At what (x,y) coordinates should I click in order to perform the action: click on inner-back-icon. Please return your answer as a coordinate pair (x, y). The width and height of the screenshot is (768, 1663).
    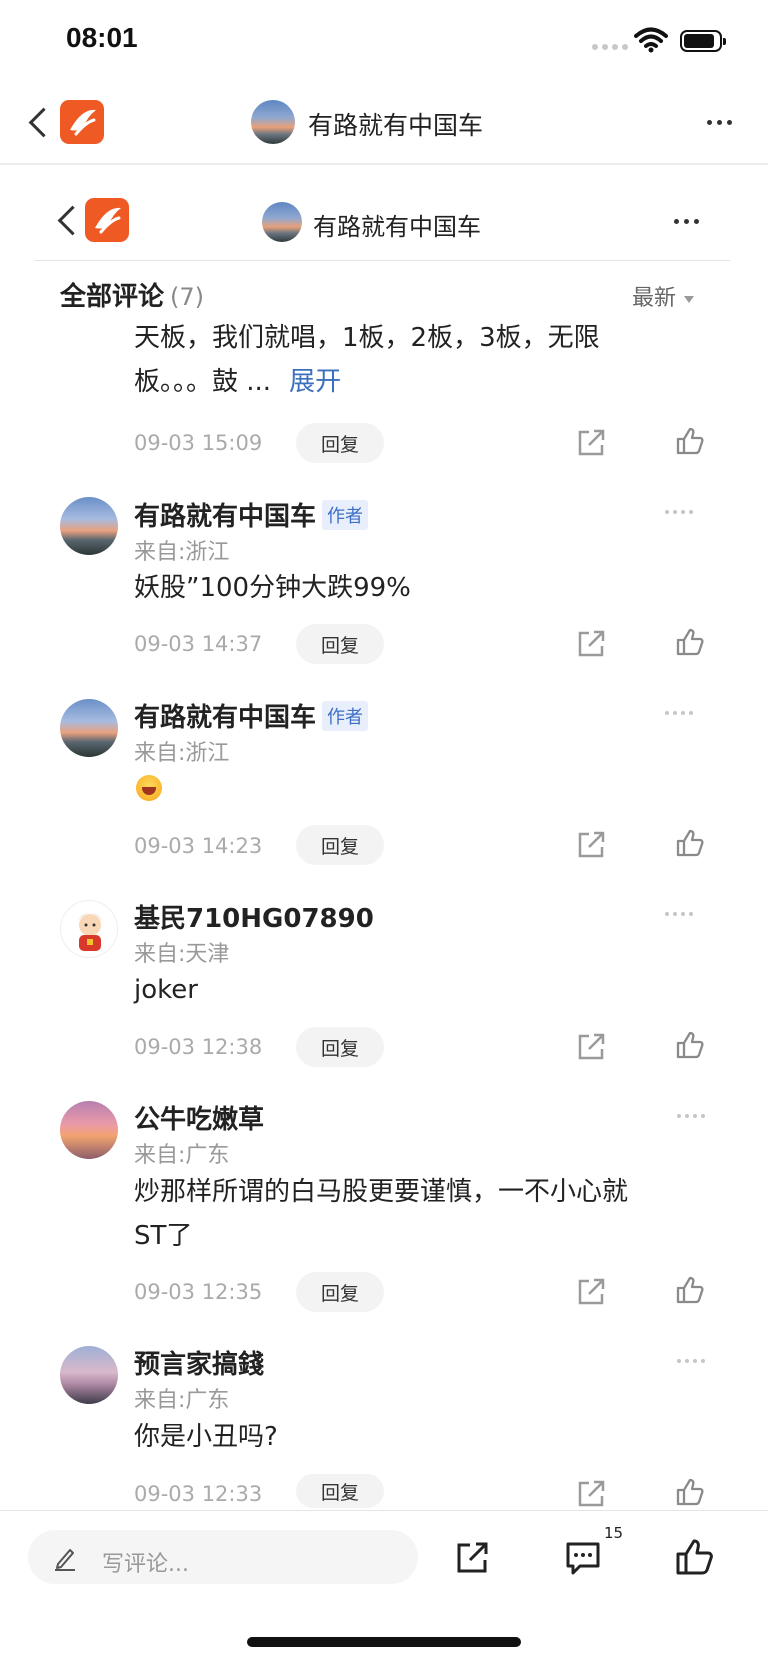
    Looking at the image, I should click on (72, 220).